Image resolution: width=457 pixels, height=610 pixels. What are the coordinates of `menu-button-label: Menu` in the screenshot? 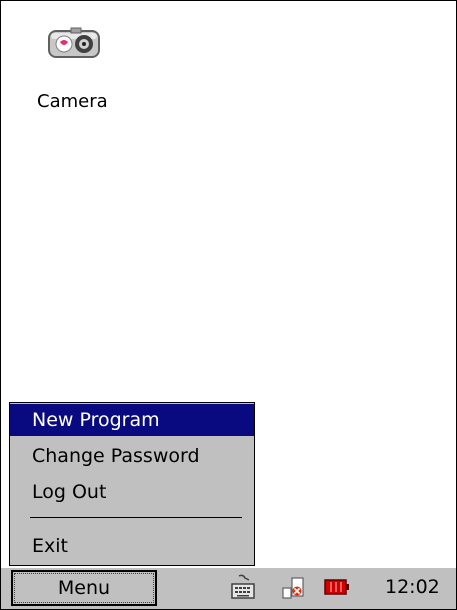 It's located at (84, 588).